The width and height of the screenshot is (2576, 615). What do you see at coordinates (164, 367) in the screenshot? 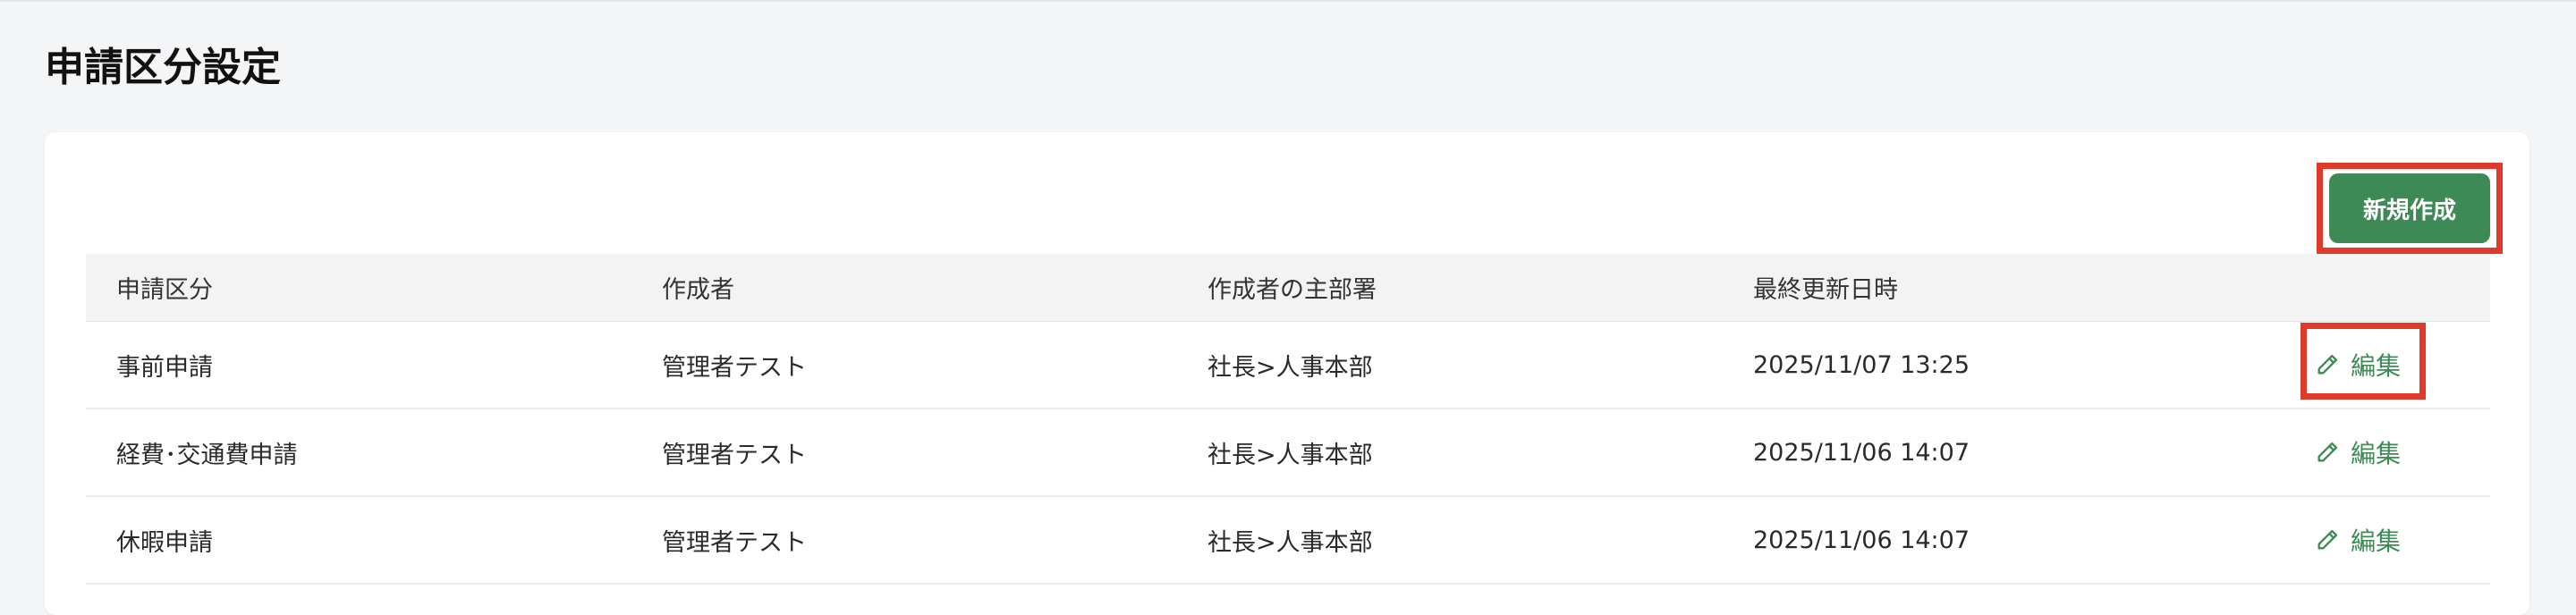
I see `category-cell: 事前申請` at bounding box center [164, 367].